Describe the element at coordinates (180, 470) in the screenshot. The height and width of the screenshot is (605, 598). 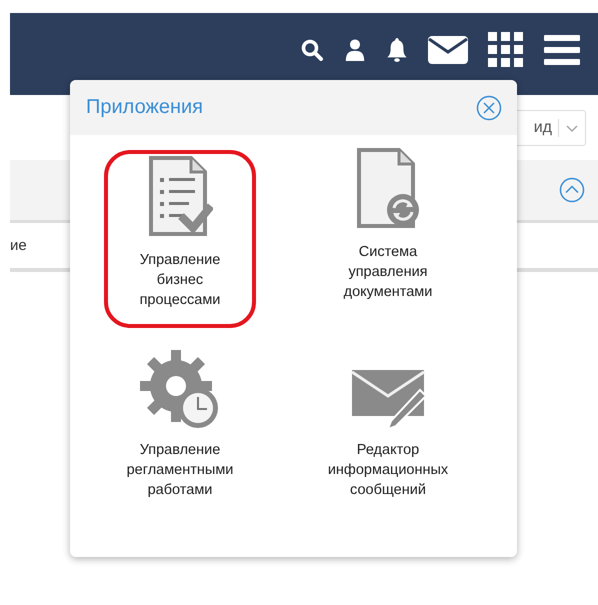
I see `app-label: Управление регламентными работами` at that location.